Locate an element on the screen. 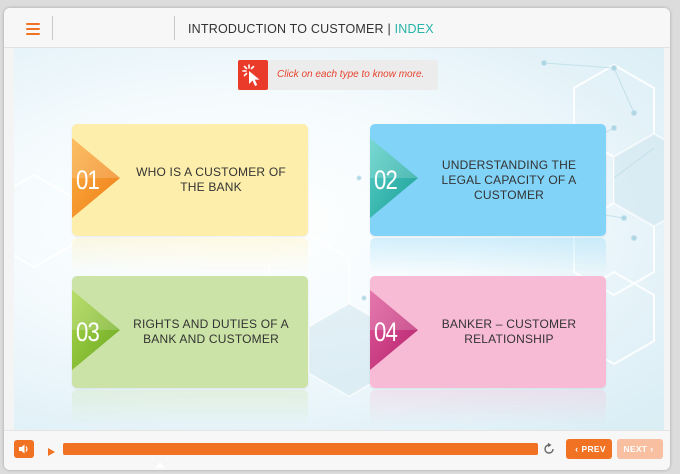  header-bar: INTRODUCTION TO CUSTOMER | INDEX is located at coordinates (337, 28).